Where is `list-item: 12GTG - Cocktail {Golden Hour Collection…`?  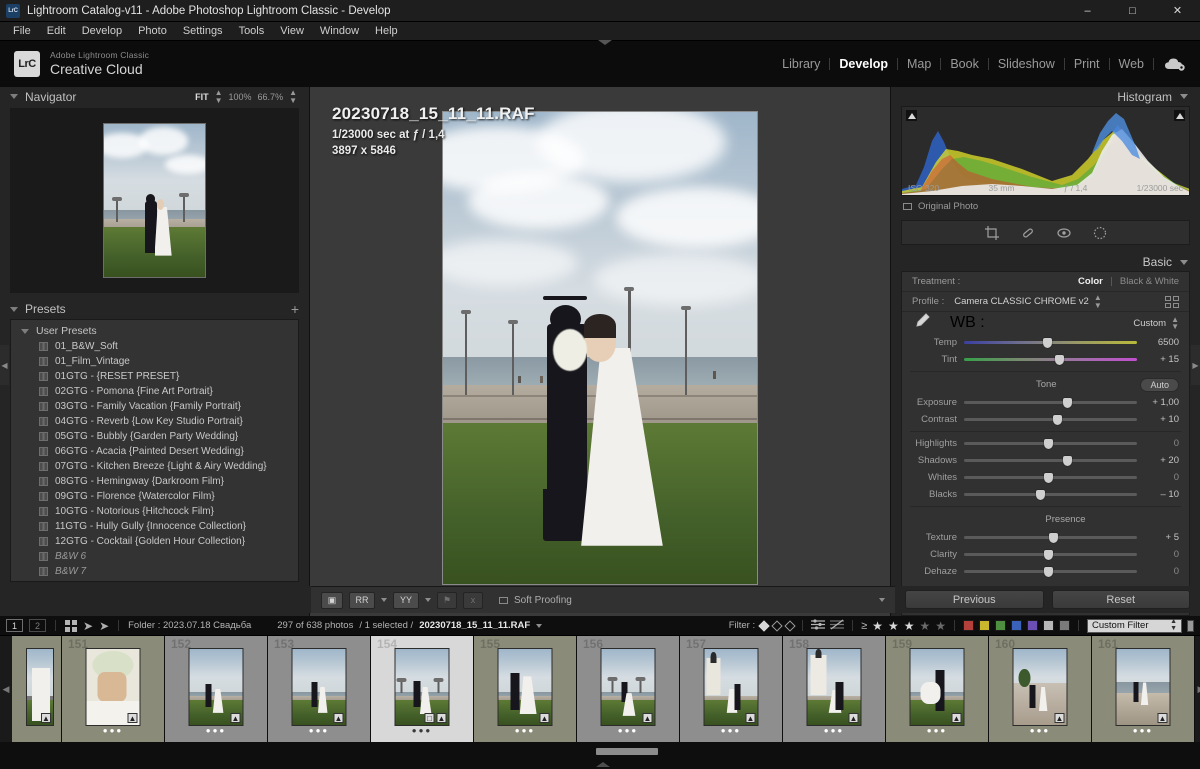
list-item: 12GTG - Cocktail {Golden Hour Collection… is located at coordinates (154, 541).